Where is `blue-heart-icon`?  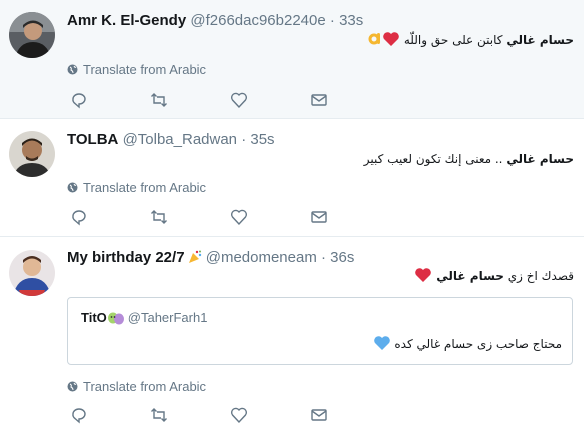
blue-heart-icon is located at coordinates (382, 344).